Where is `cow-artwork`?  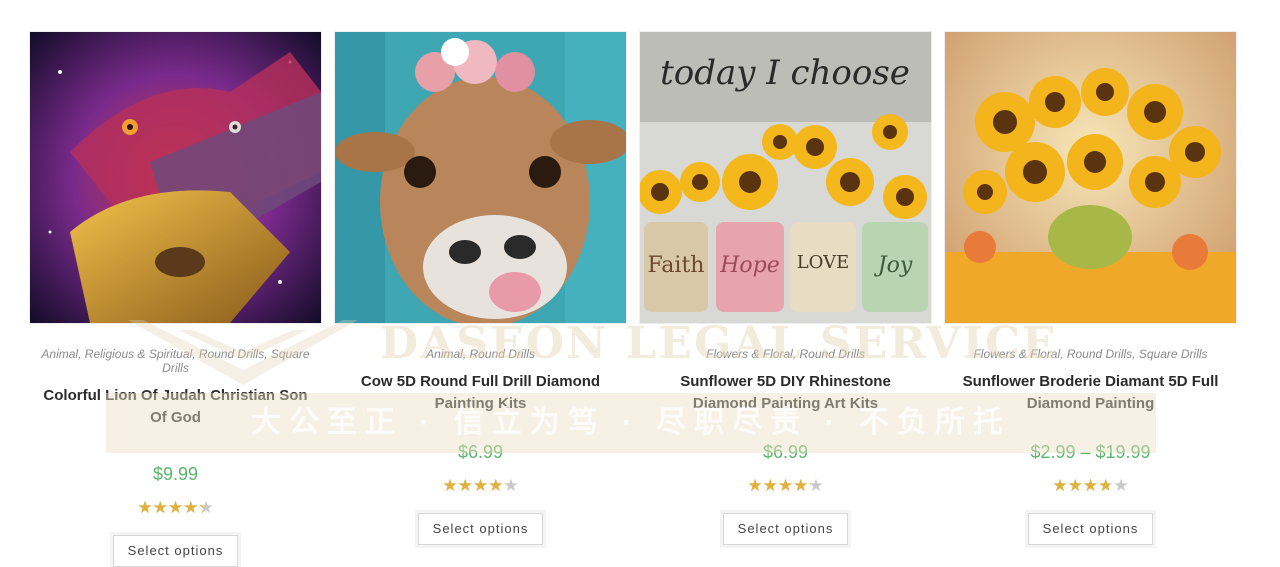 cow-artwork is located at coordinates (480, 177).